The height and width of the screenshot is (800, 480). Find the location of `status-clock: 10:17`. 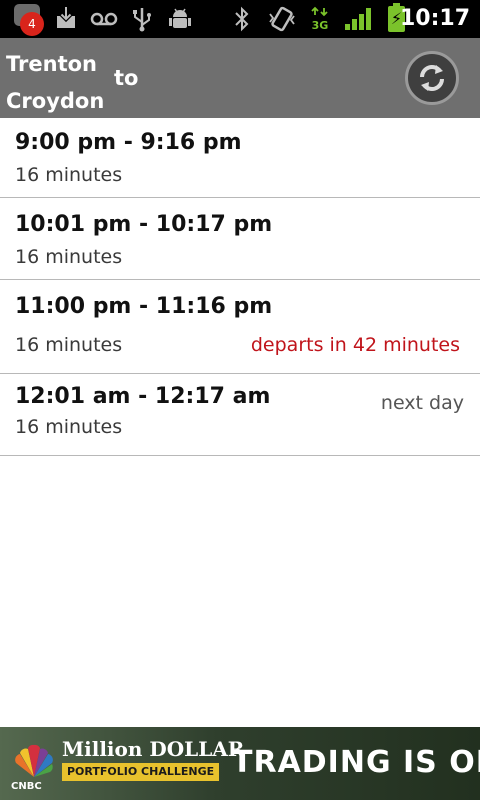

status-clock: 10:17 is located at coordinates (434, 18).